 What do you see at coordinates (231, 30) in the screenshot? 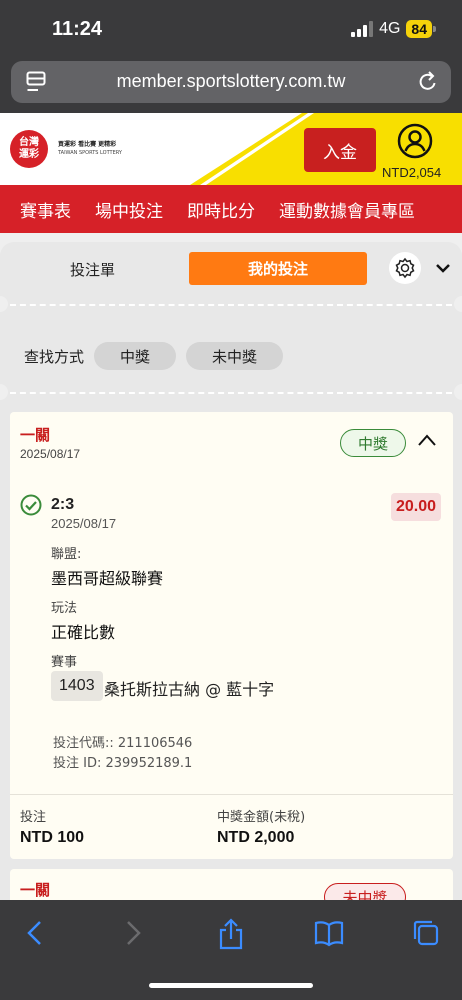
I see `status-bar: 11:24 4G 84` at bounding box center [231, 30].